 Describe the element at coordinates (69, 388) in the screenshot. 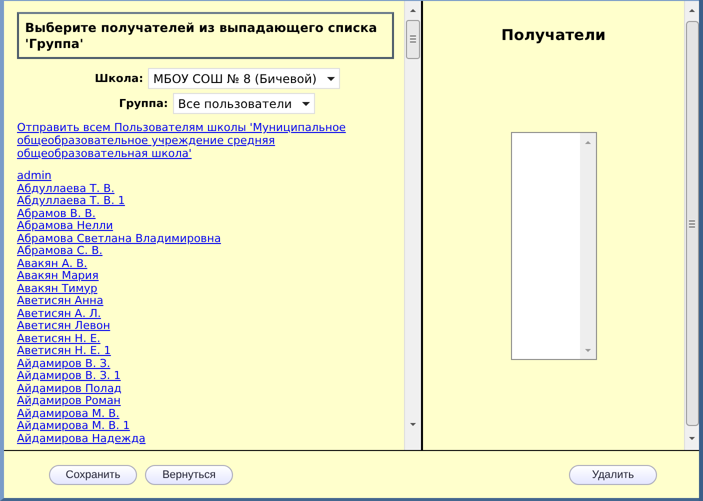

I see `user-link: Айдамиров Полад` at that location.